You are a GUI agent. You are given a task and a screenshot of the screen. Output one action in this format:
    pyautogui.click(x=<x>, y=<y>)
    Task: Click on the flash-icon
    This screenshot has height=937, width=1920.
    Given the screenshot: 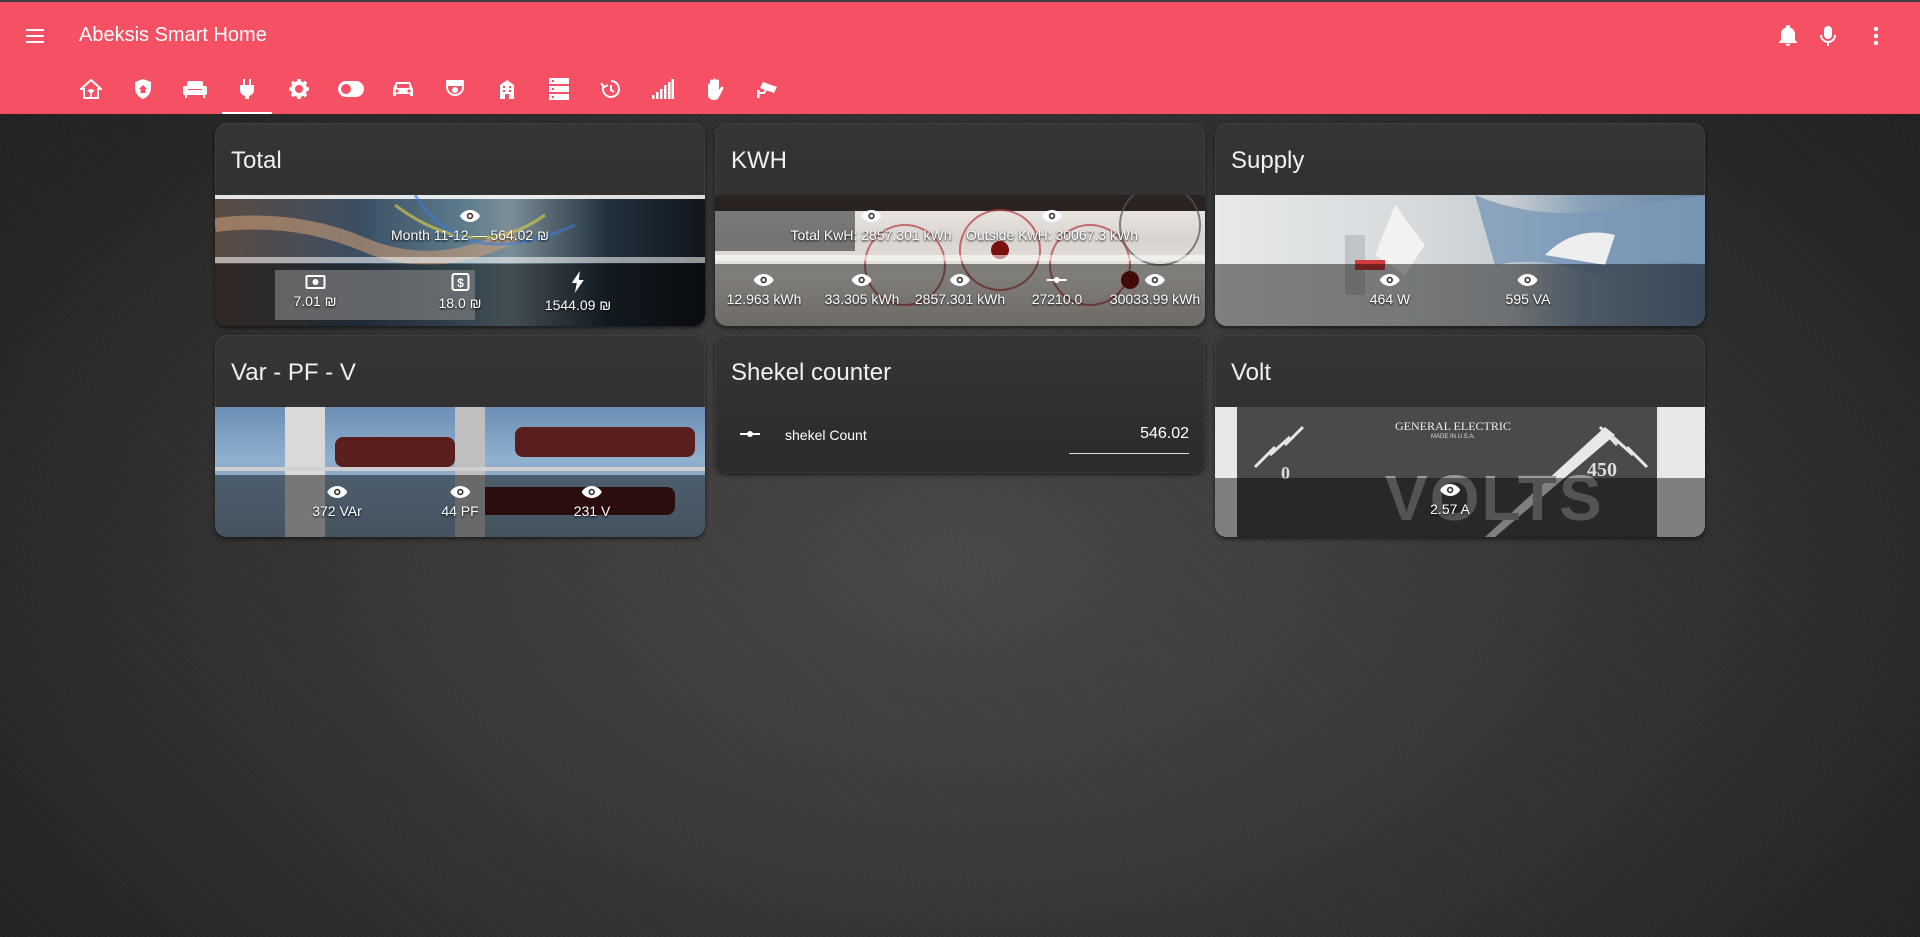 What is the action you would take?
    pyautogui.click(x=577, y=282)
    